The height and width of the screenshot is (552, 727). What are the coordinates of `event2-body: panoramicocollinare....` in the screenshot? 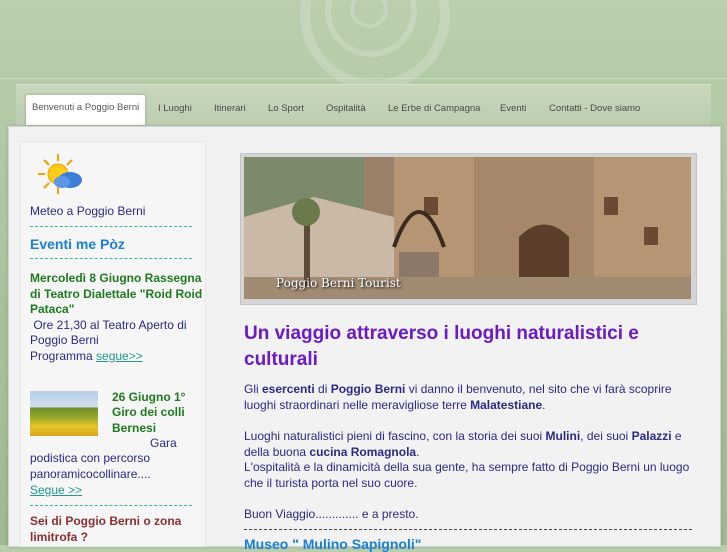 It's located at (90, 474).